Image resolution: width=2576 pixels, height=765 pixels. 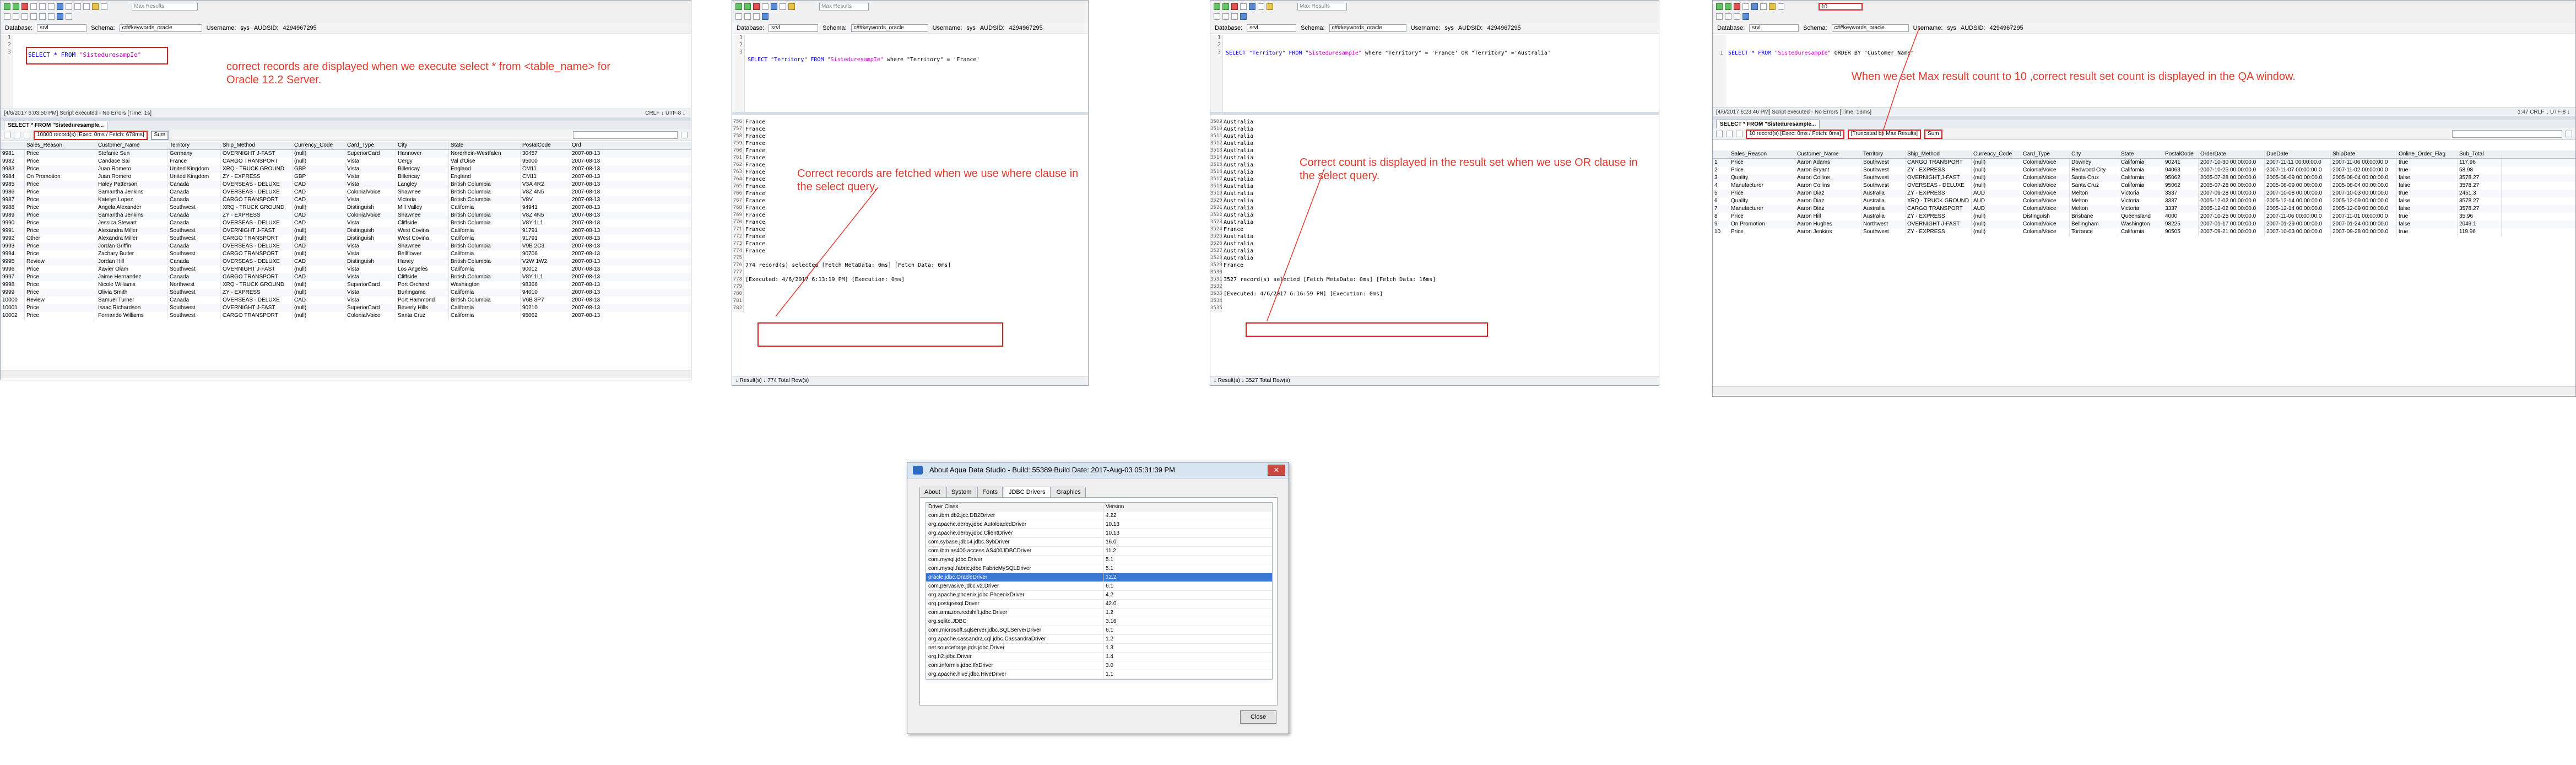 What do you see at coordinates (2141, 154) in the screenshot?
I see `column-header: State` at bounding box center [2141, 154].